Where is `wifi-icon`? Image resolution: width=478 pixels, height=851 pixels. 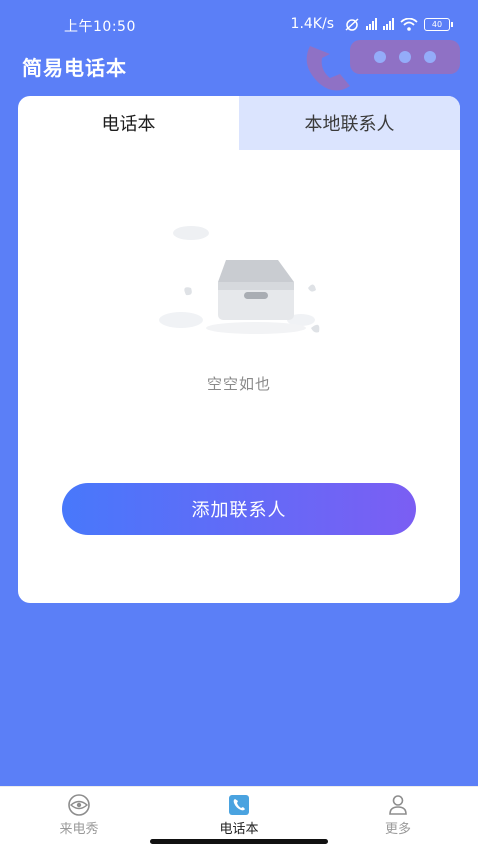
wifi-icon is located at coordinates (409, 24).